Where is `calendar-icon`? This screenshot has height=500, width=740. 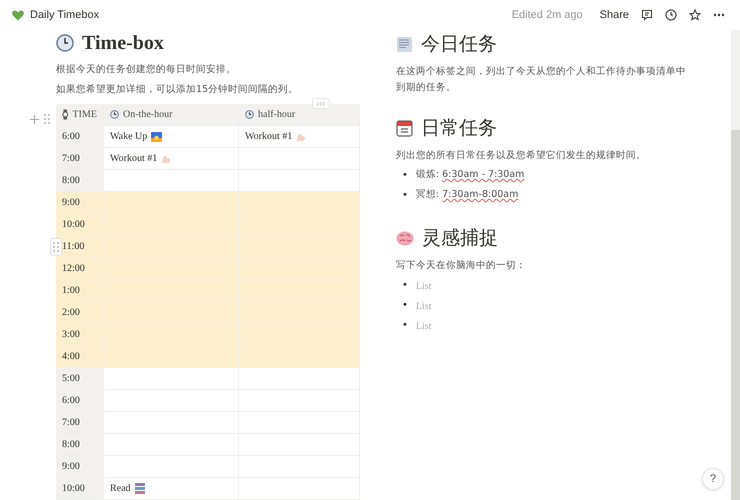 calendar-icon is located at coordinates (404, 128).